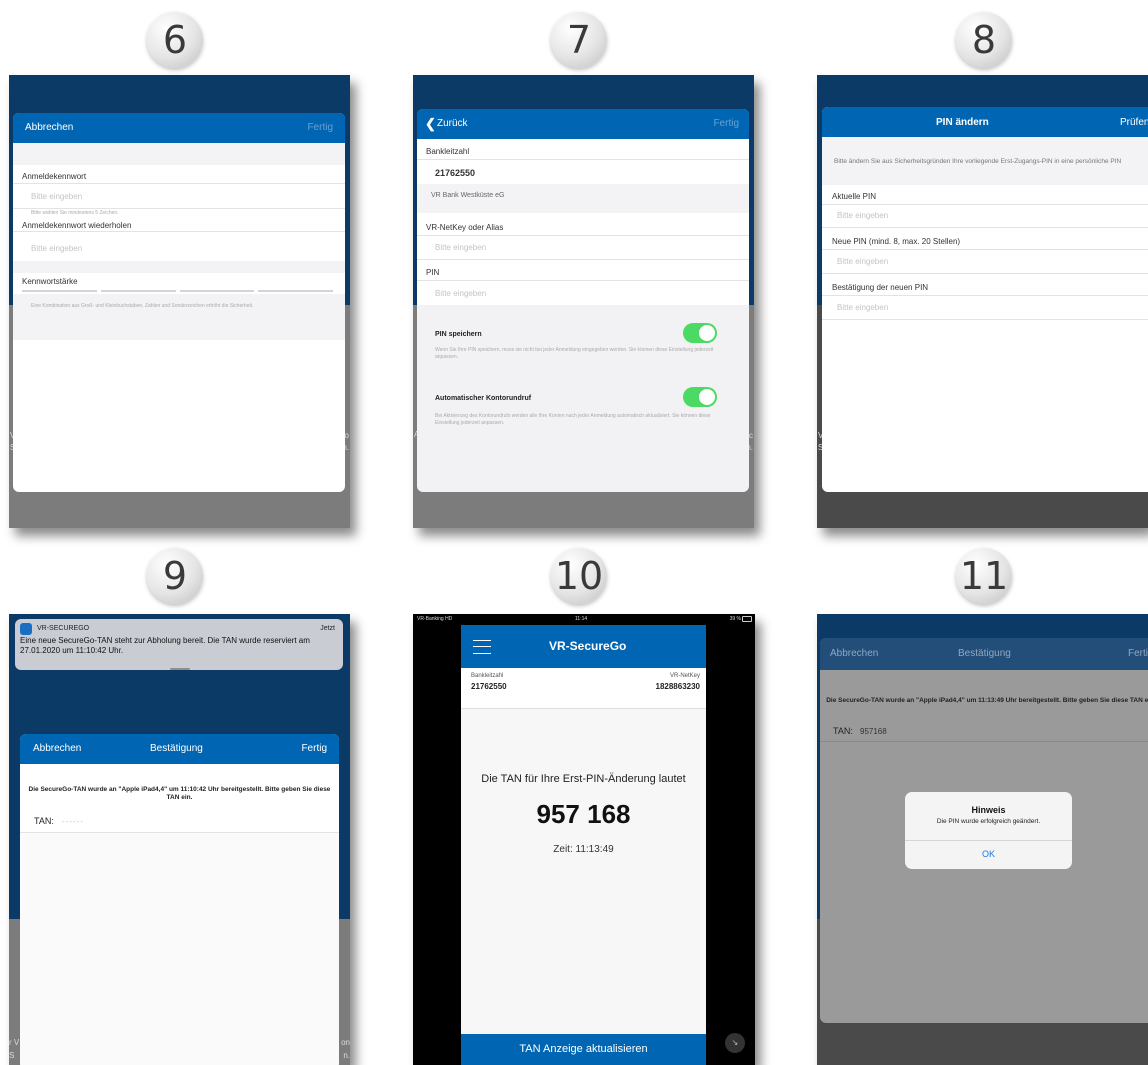 Image resolution: width=1148 pixels, height=1065 pixels. Describe the element at coordinates (988, 810) in the screenshot. I see `alert-title: Hinweis` at that location.